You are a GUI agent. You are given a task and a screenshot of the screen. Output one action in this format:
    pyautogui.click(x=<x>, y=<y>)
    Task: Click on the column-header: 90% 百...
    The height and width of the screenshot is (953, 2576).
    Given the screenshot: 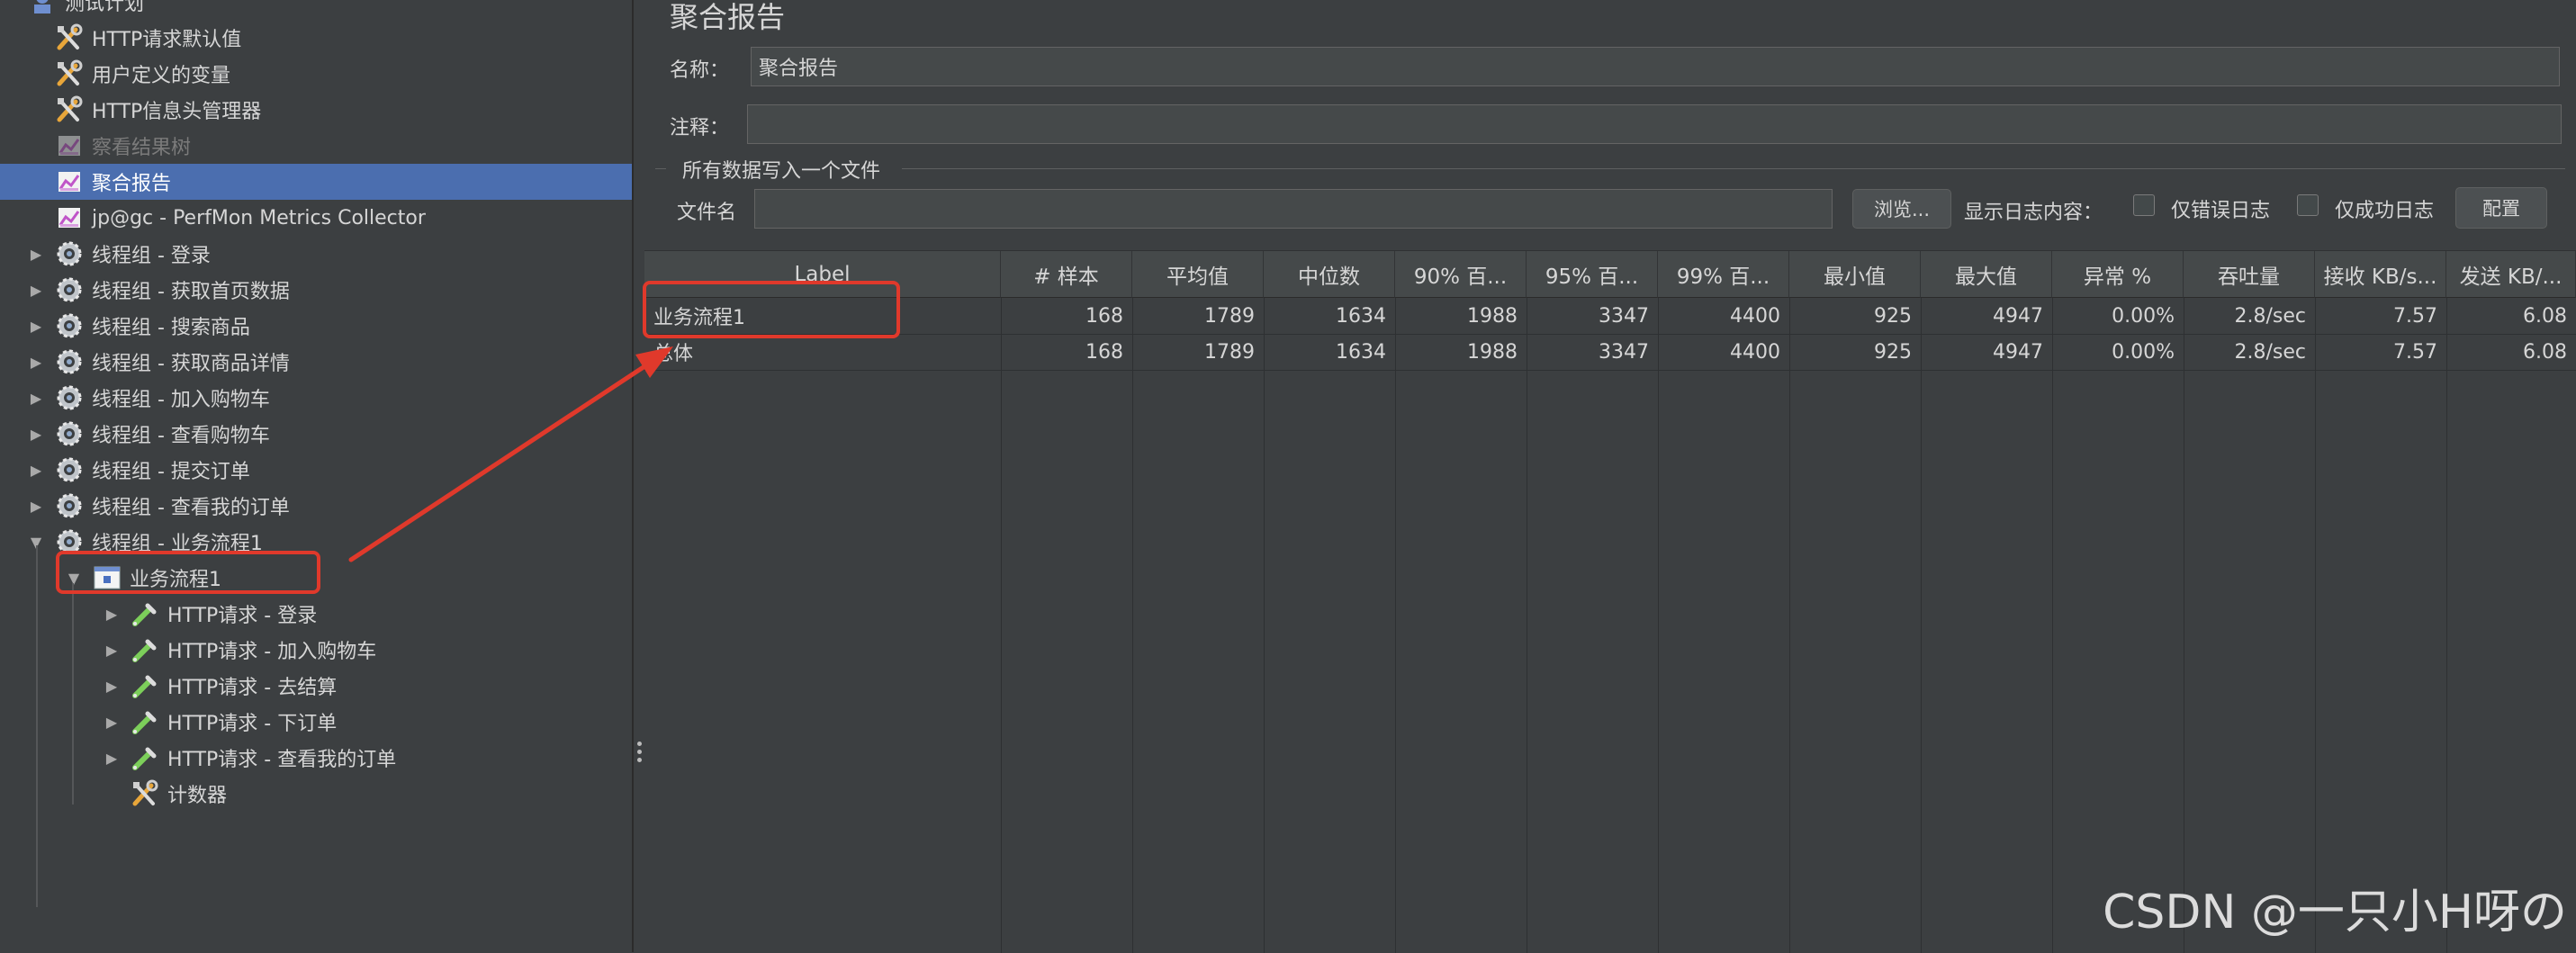 What is the action you would take?
    pyautogui.click(x=1461, y=274)
    